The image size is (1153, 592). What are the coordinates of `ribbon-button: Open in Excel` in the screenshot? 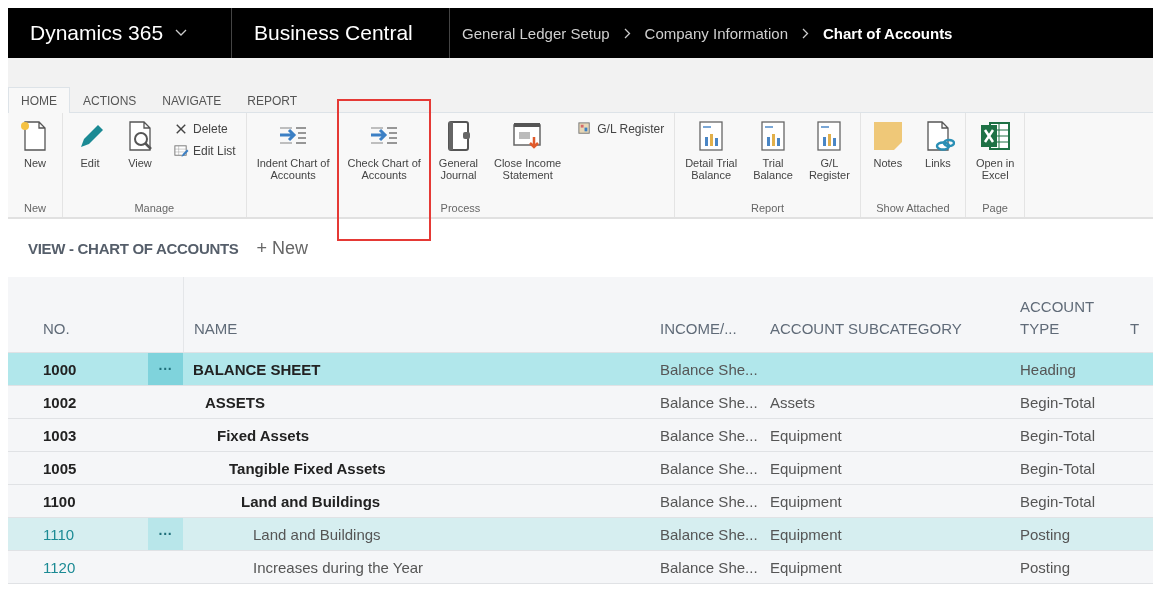 It's located at (995, 150).